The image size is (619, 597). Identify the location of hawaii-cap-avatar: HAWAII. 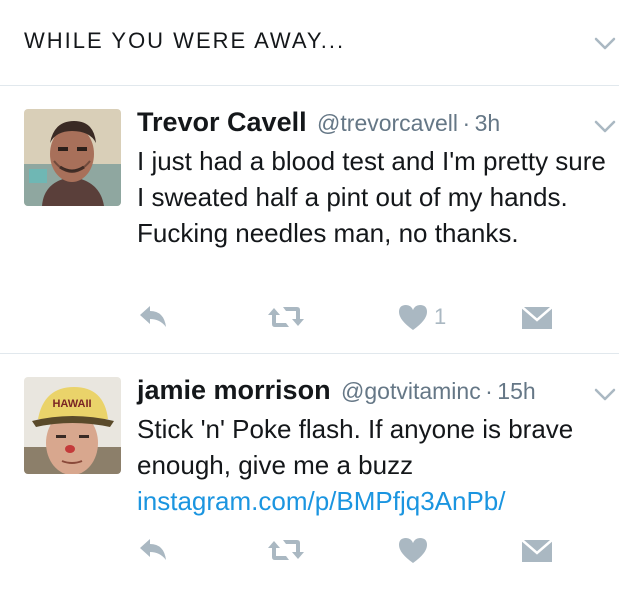
(72, 425).